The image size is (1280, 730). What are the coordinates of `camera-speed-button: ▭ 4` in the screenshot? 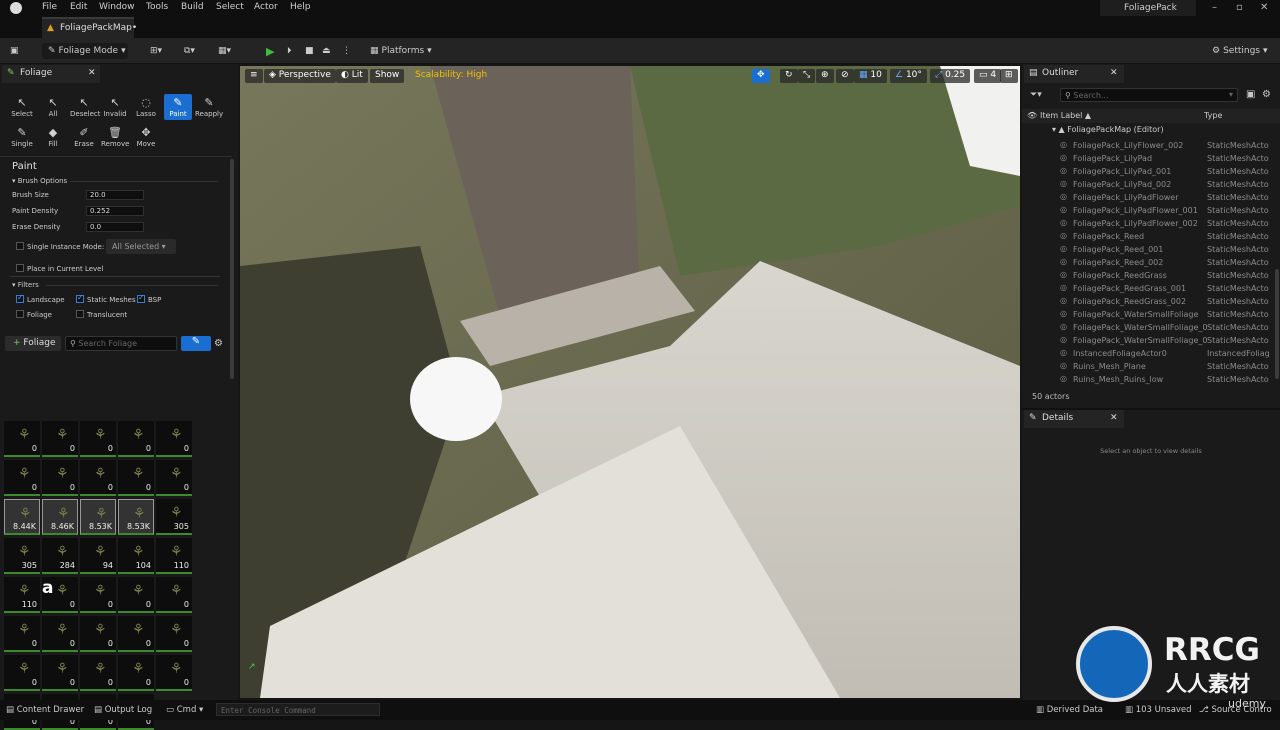 It's located at (988, 76).